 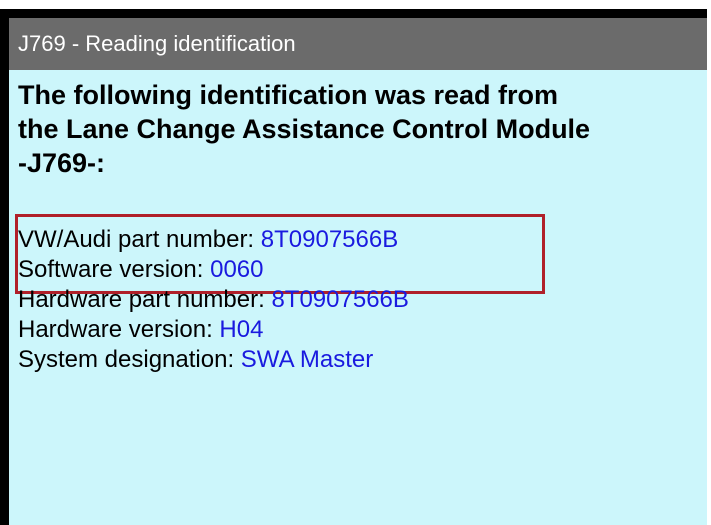 What do you see at coordinates (136, 239) in the screenshot?
I see `row-label: VW/Audi part number:` at bounding box center [136, 239].